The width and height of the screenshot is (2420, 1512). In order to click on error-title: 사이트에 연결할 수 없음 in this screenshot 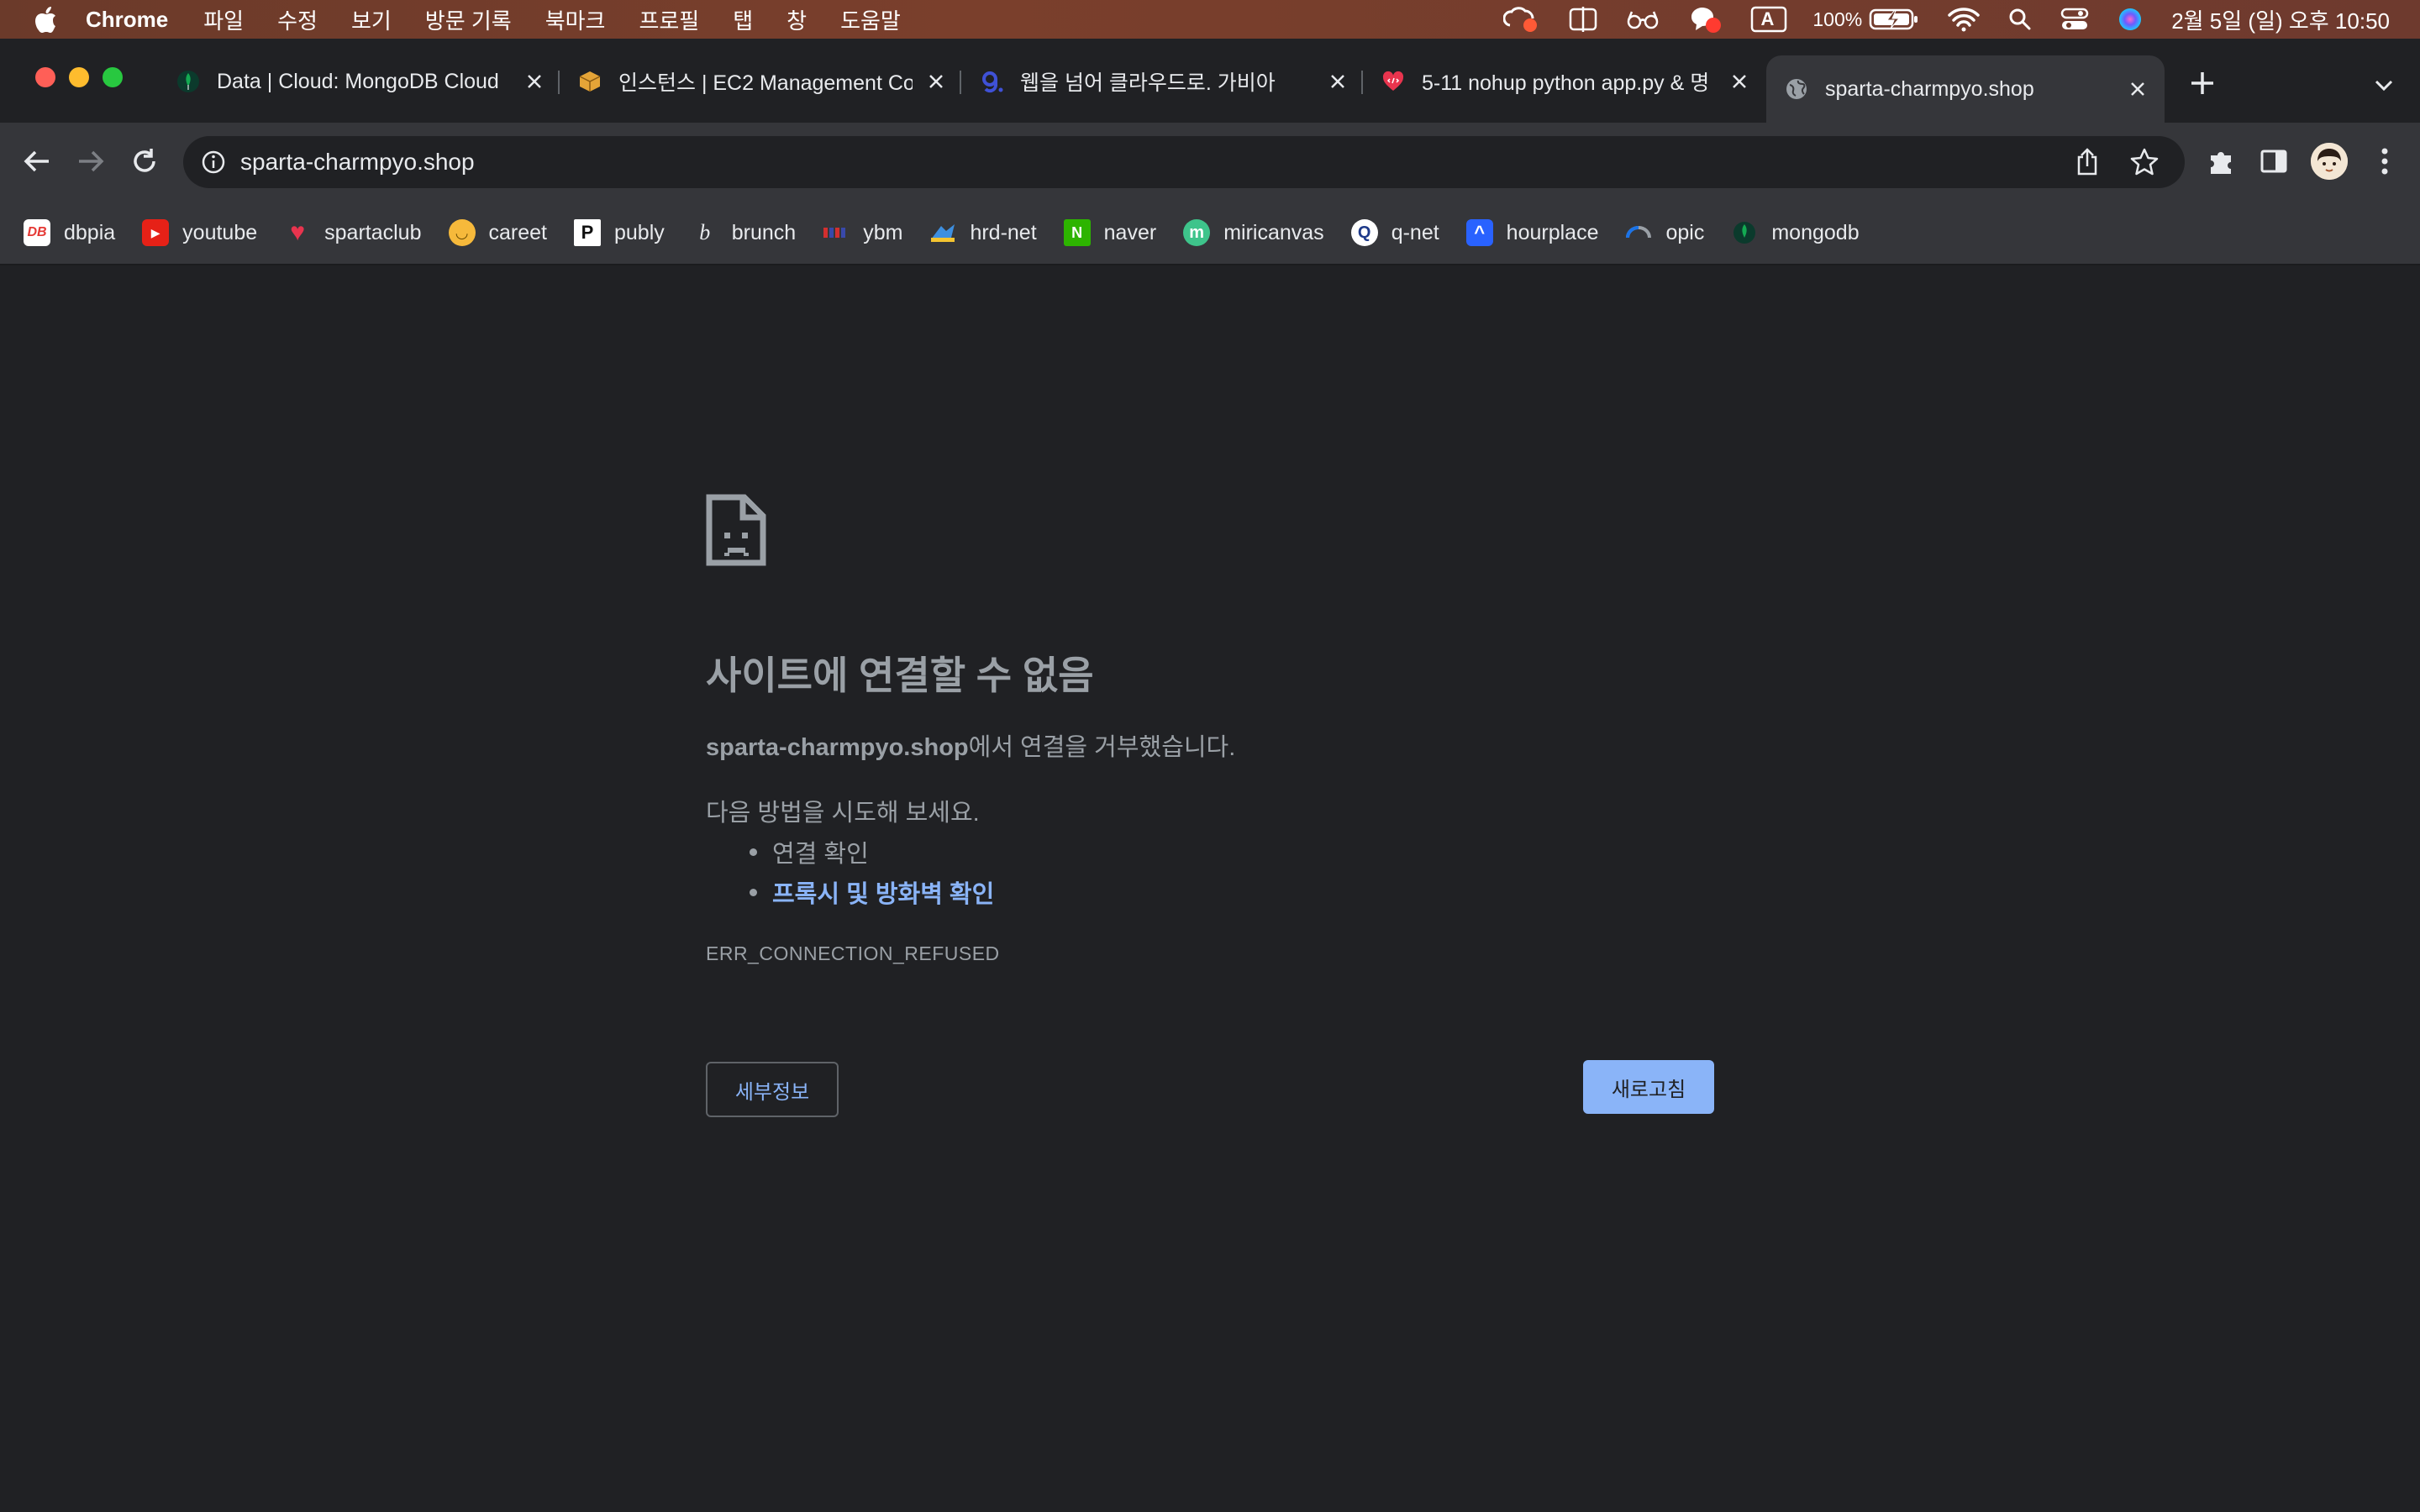, I will do `click(900, 675)`.